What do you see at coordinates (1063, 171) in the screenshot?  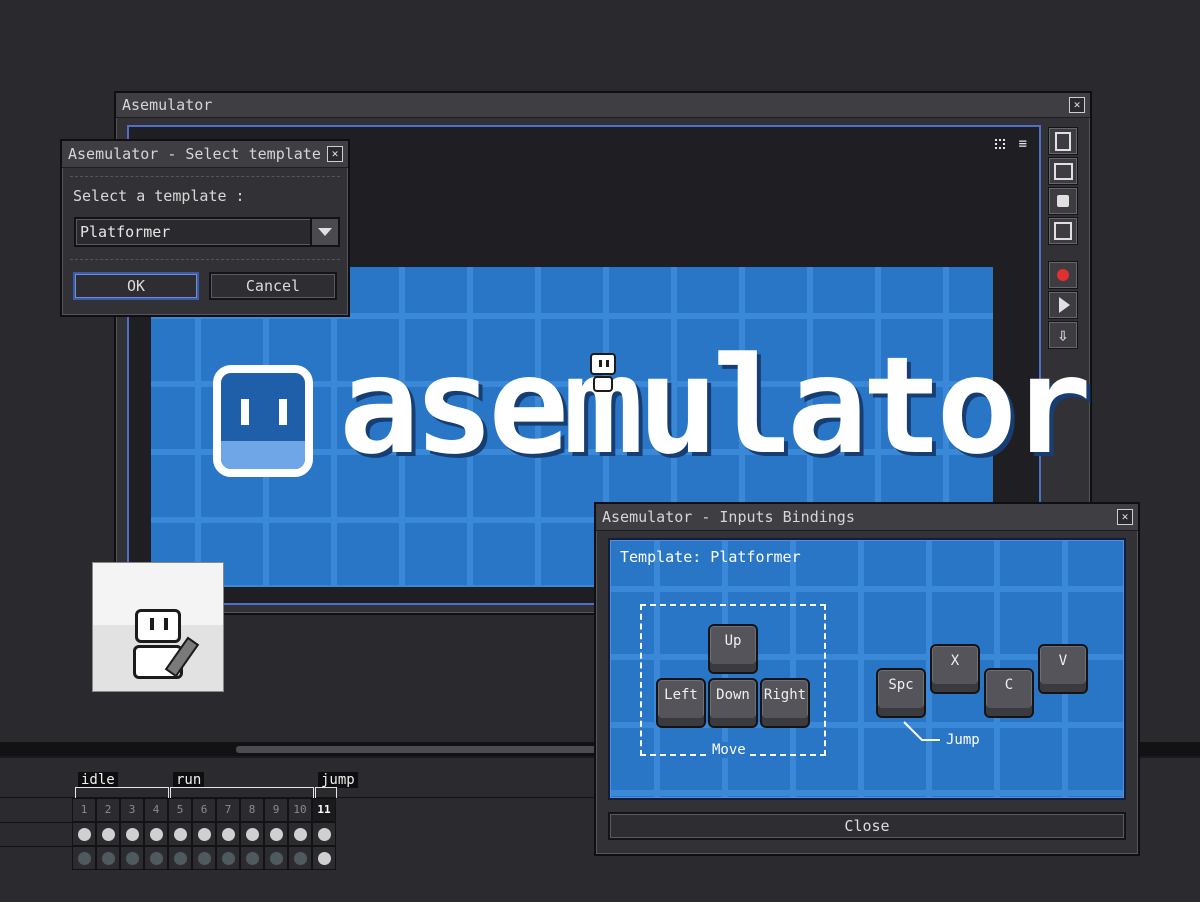 I see `add-frame-icon` at bounding box center [1063, 171].